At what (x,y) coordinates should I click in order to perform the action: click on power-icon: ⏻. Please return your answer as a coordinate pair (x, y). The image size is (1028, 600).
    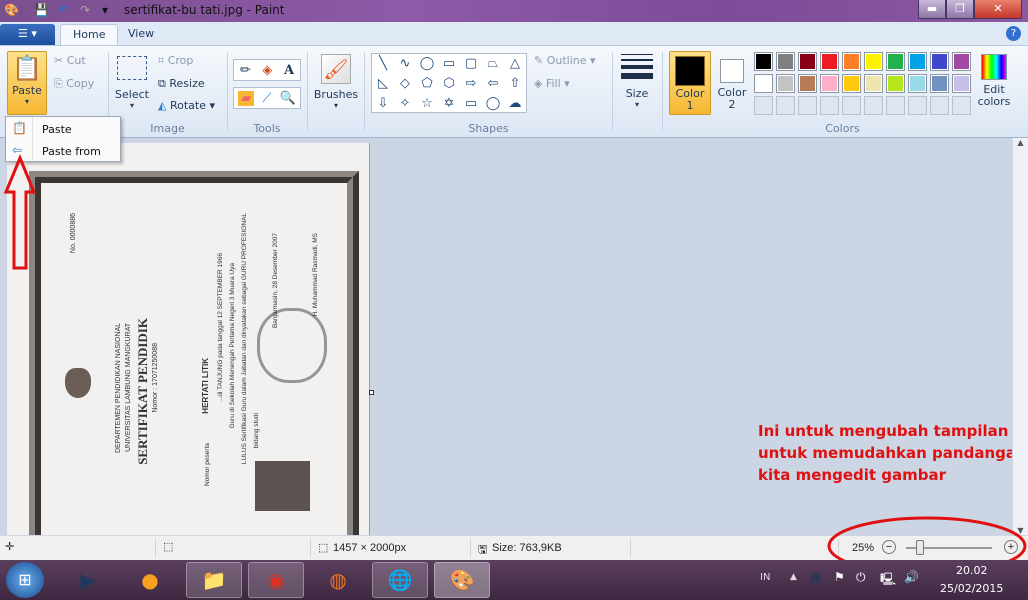
    Looking at the image, I should click on (861, 577).